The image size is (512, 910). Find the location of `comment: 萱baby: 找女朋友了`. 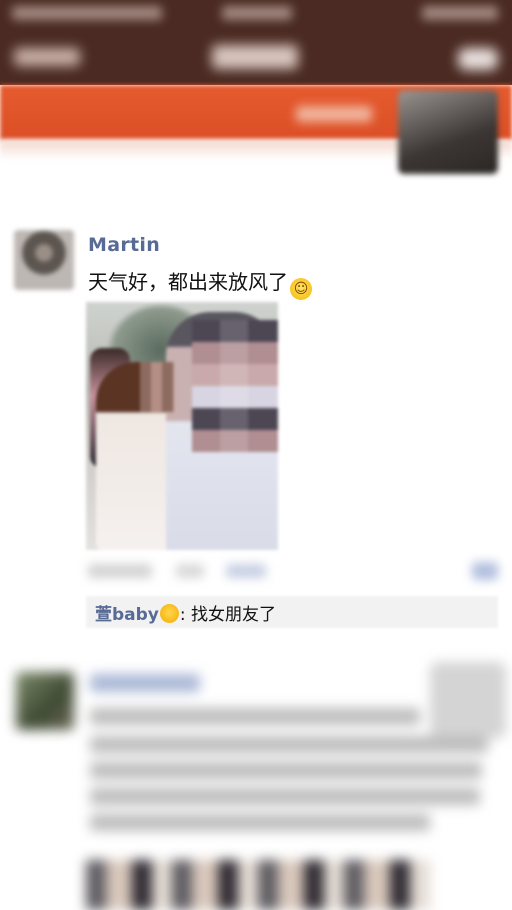

comment: 萱baby: 找女朋友了 is located at coordinates (185, 612).